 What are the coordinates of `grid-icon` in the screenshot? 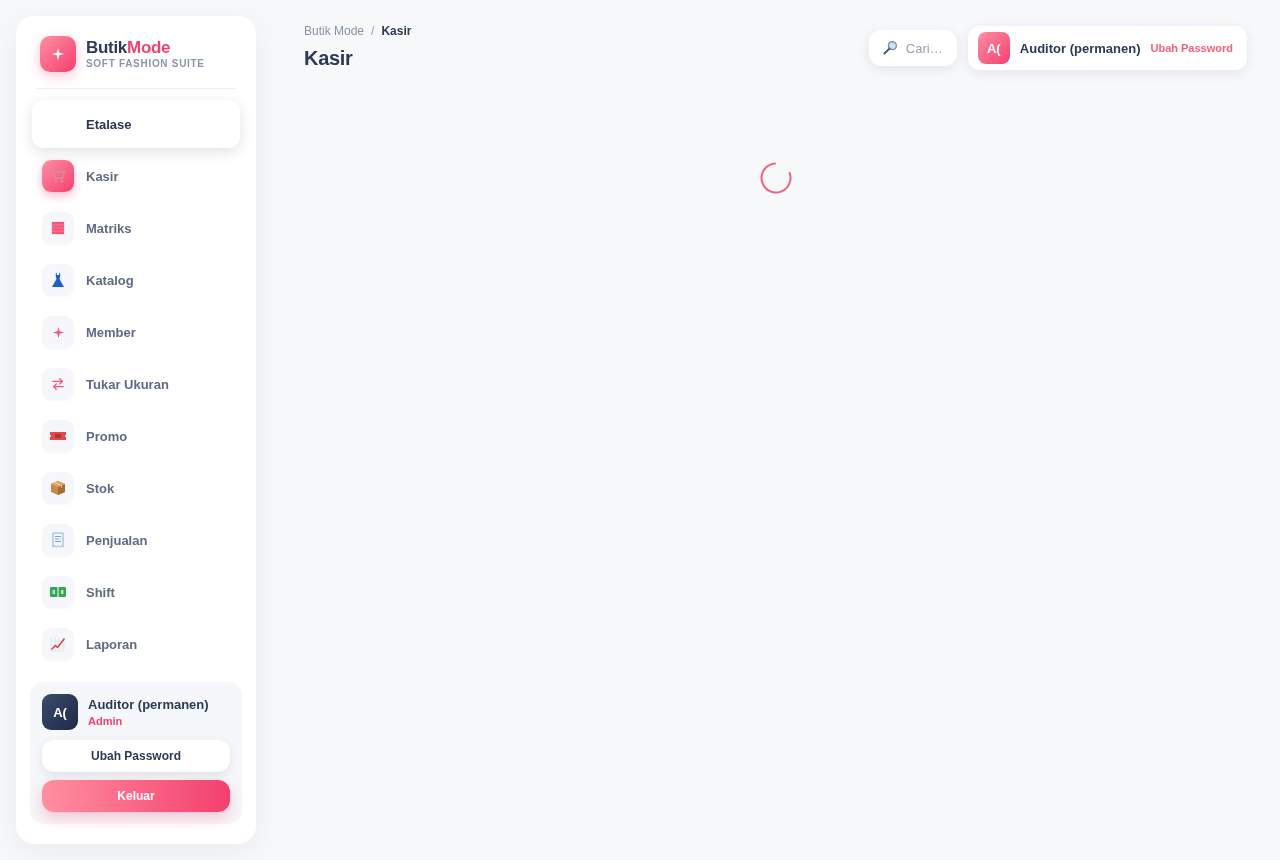 It's located at (58, 228).